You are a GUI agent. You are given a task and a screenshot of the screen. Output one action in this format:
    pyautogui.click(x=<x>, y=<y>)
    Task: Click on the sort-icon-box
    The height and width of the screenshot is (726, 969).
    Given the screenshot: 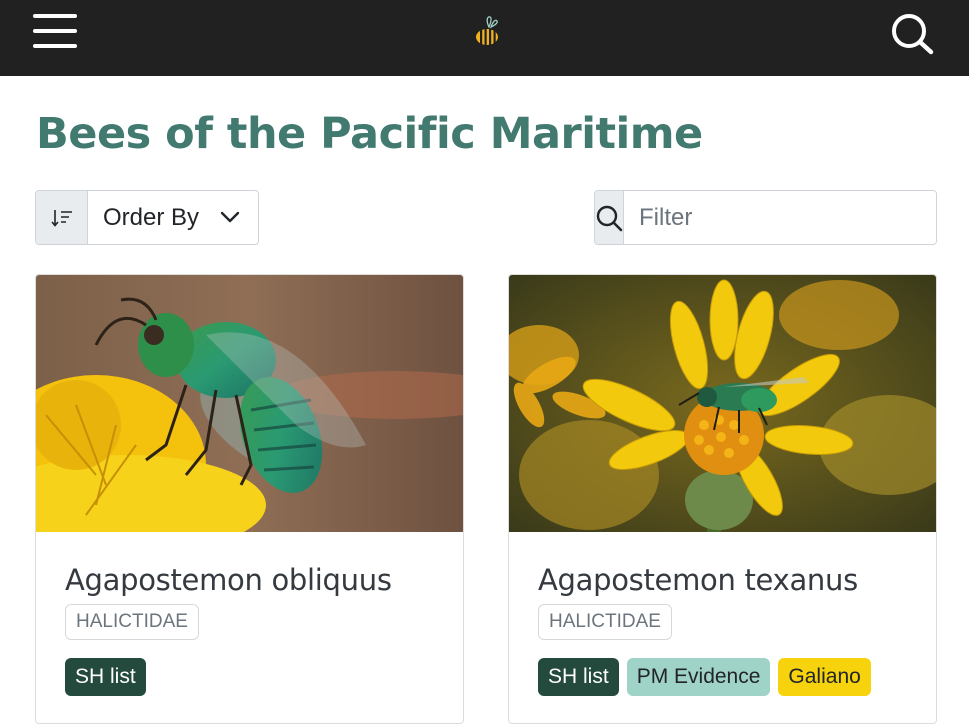 What is the action you would take?
    pyautogui.click(x=62, y=217)
    